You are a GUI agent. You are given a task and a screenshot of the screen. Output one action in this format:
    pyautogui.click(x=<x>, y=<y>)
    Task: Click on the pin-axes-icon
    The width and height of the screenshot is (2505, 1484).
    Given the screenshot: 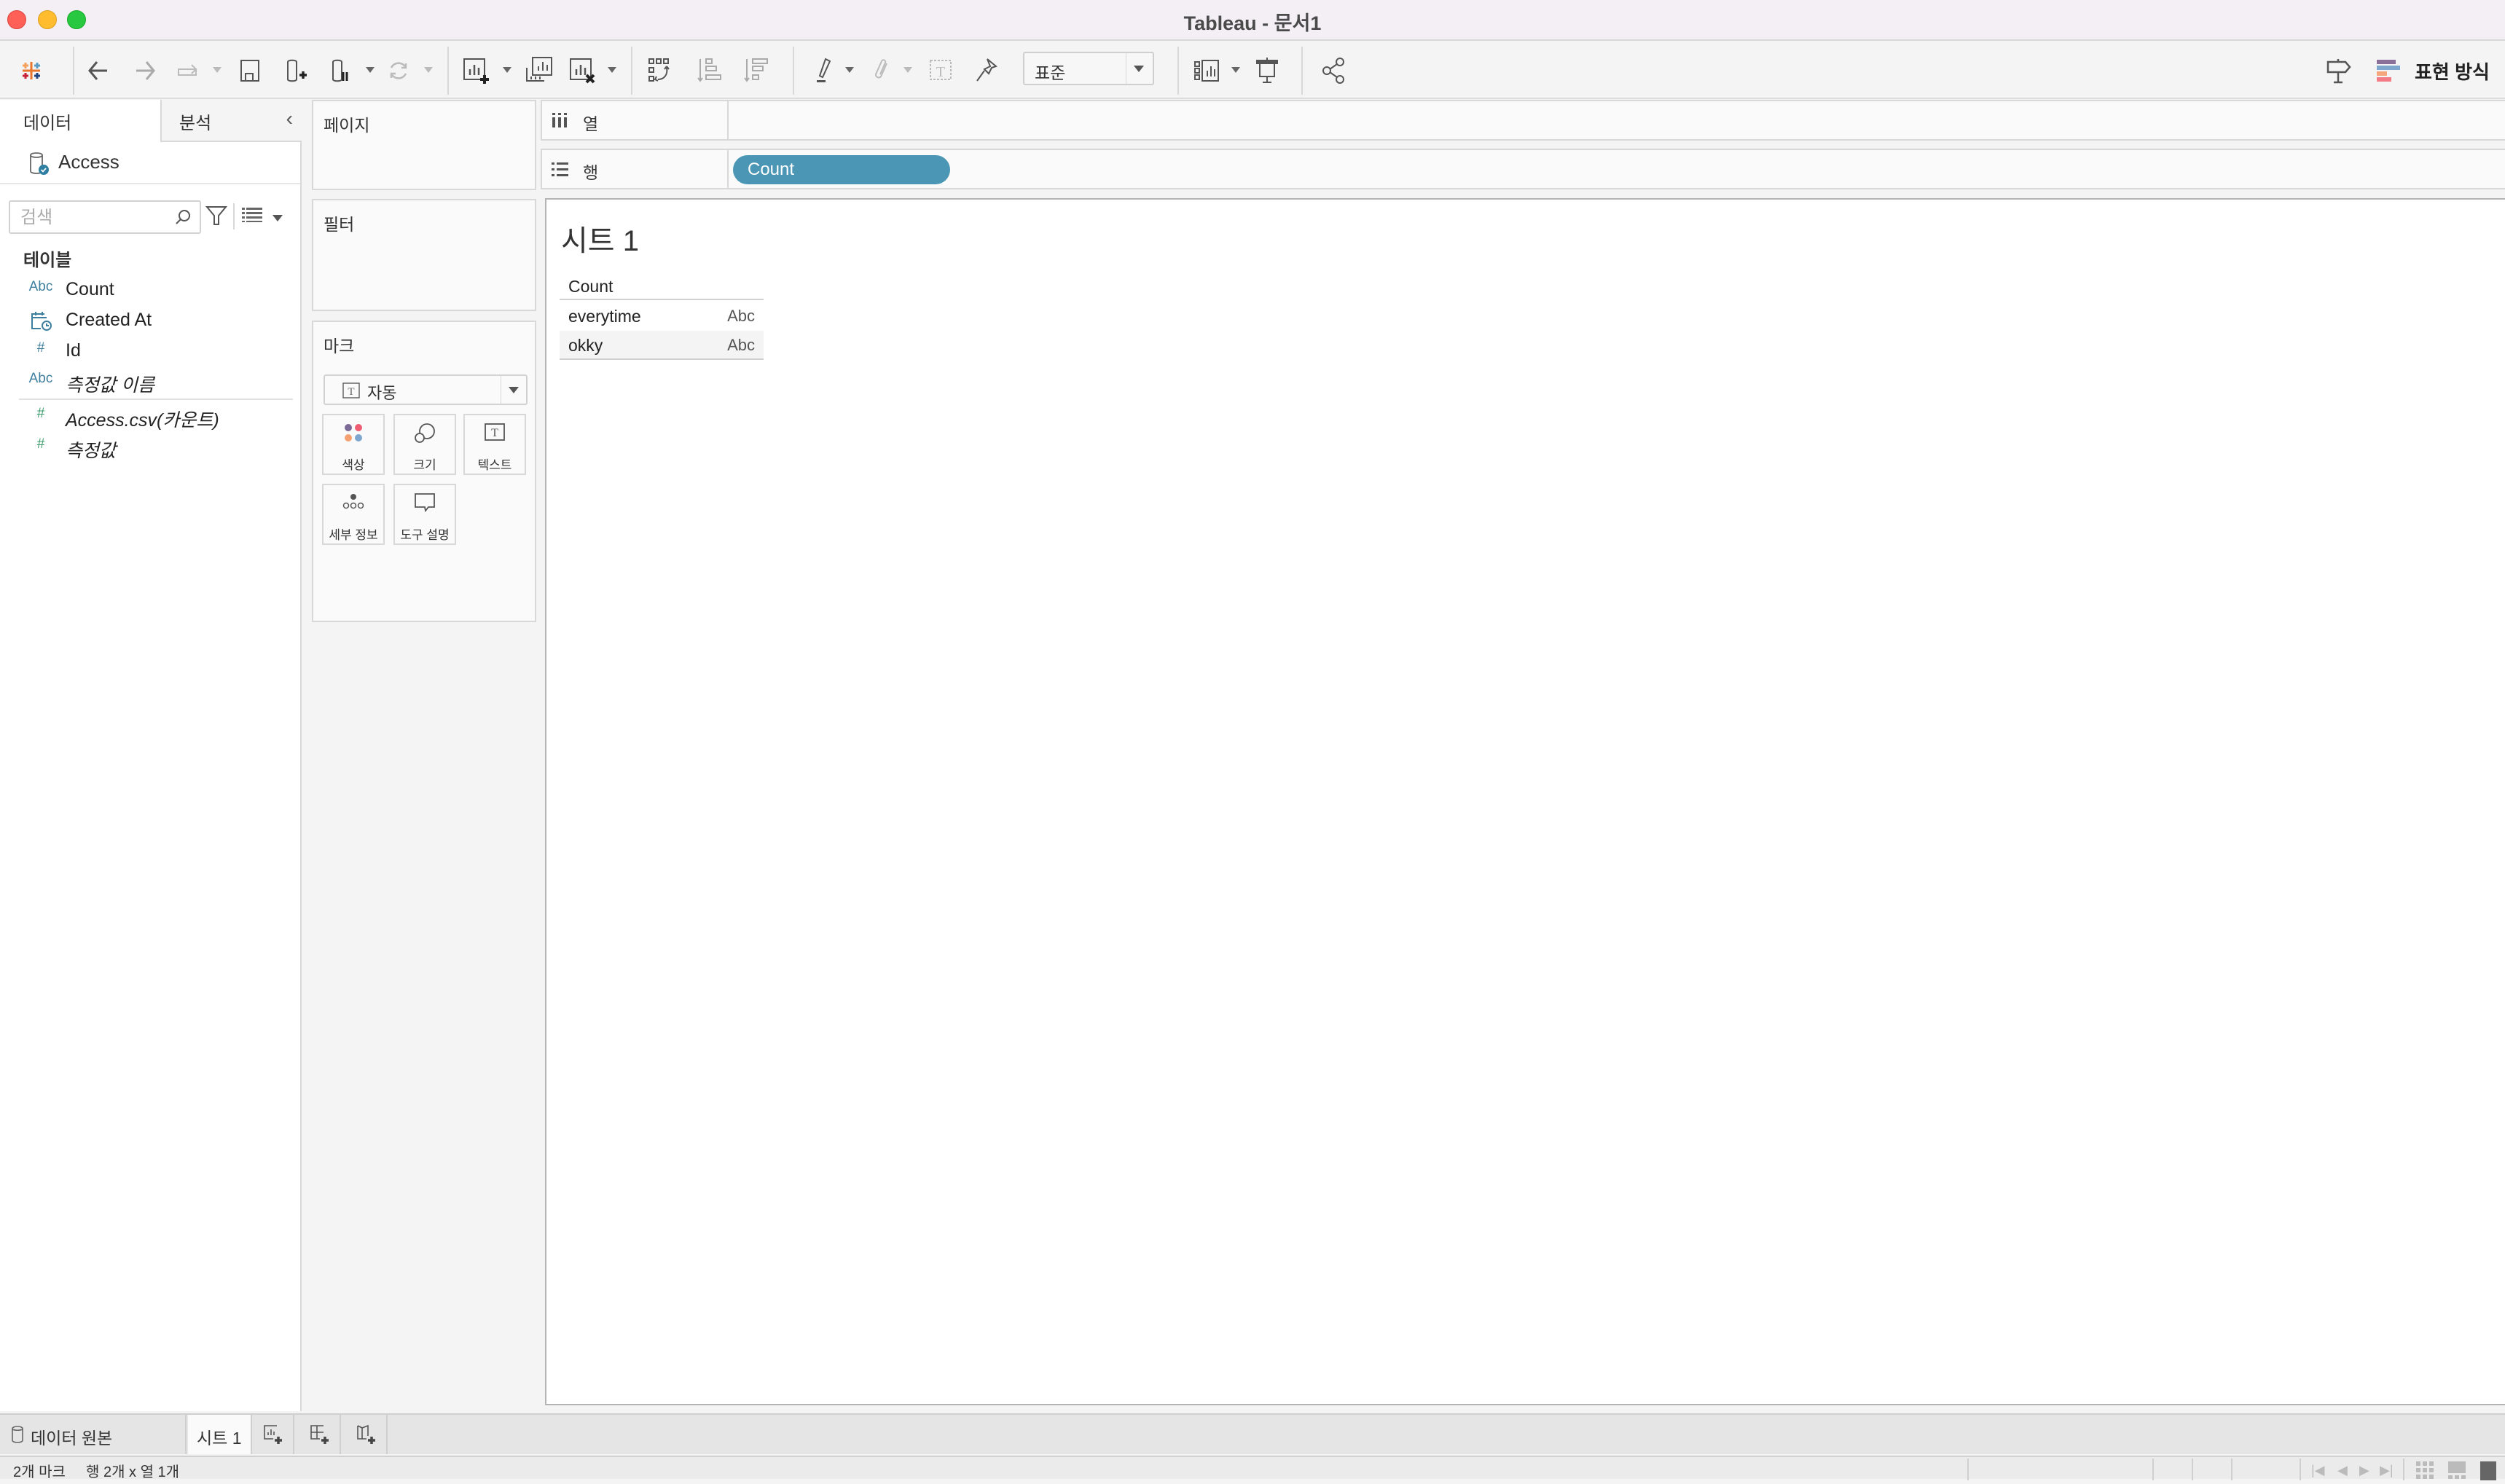 What is the action you would take?
    pyautogui.click(x=987, y=70)
    